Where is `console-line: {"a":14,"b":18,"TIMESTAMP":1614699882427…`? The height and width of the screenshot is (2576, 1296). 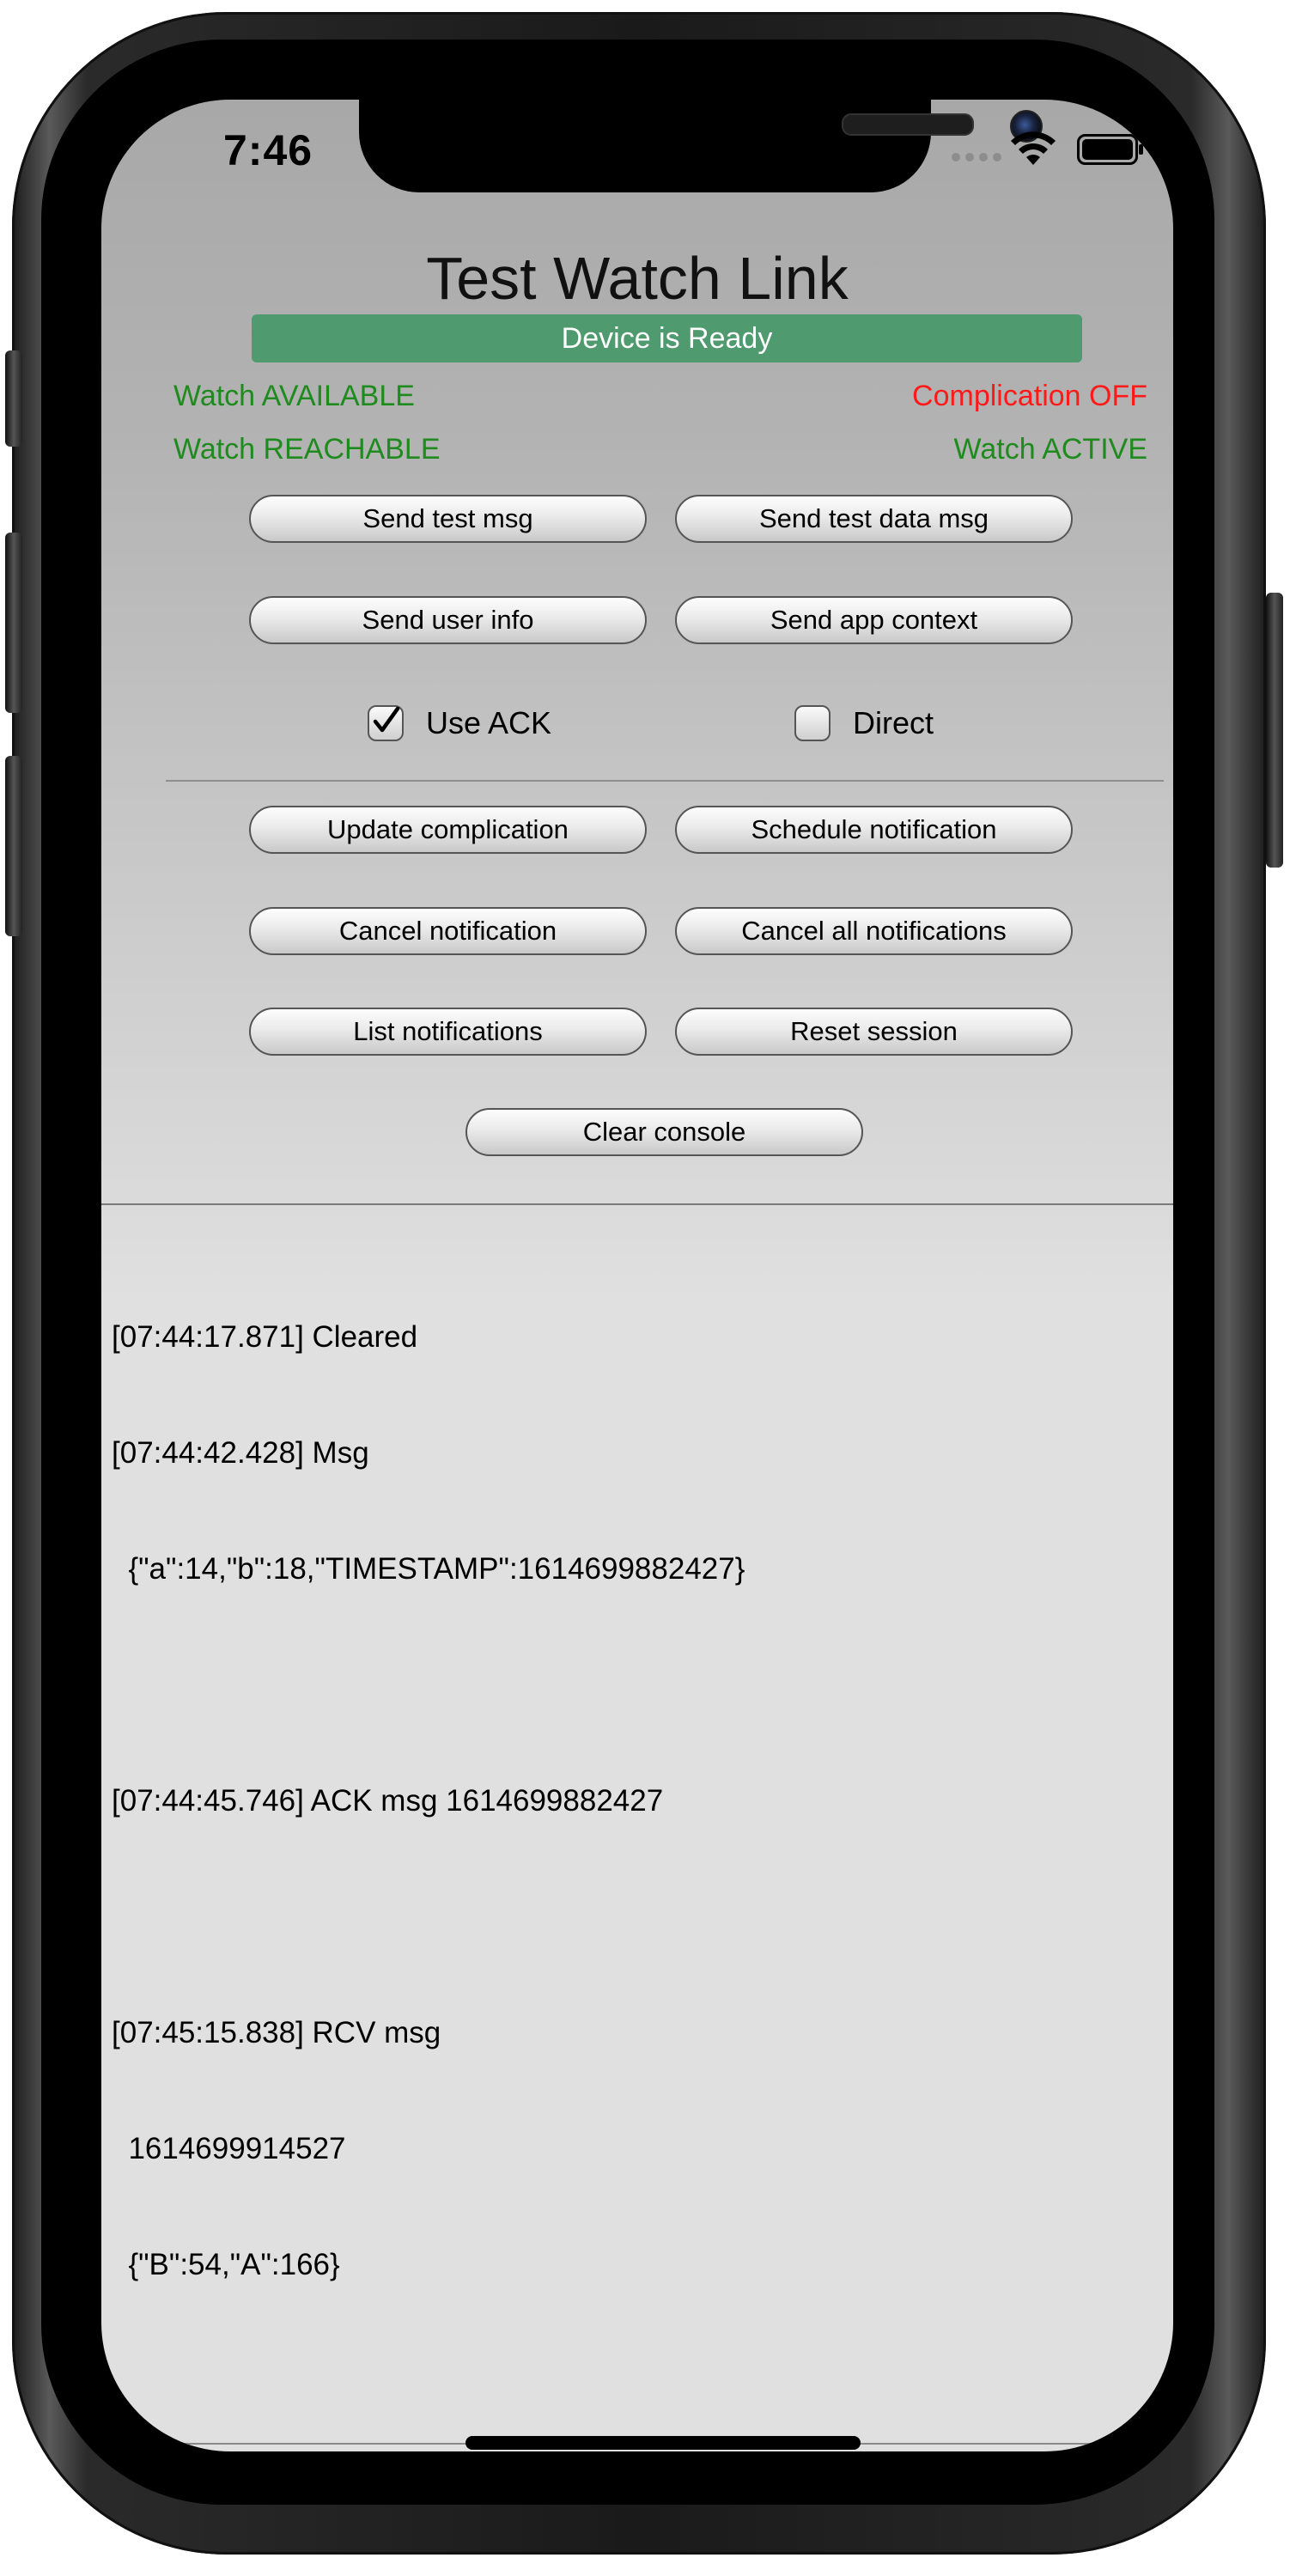 console-line: {"a":14,"b":18,"TIMESTAMP":1614699882427… is located at coordinates (428, 1569).